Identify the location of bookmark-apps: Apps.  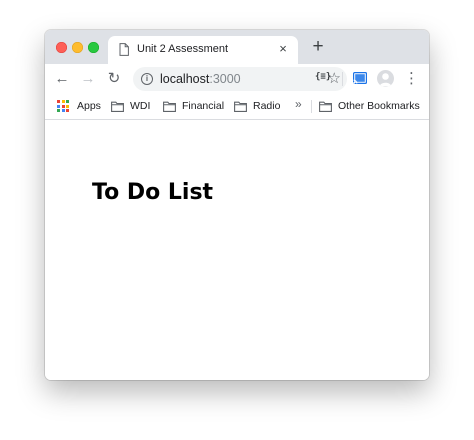
(79, 106).